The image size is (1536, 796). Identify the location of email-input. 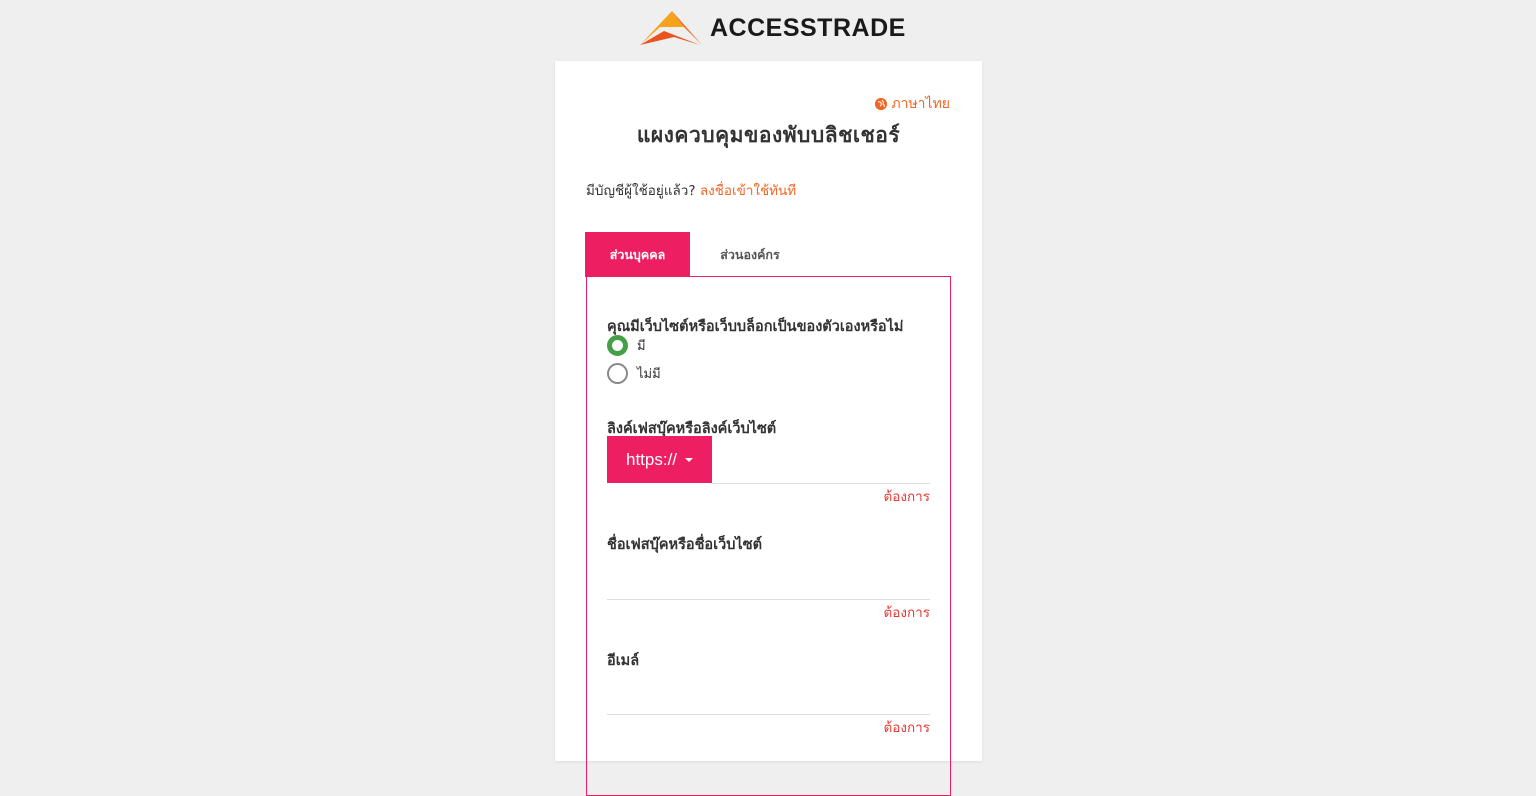
(768, 714).